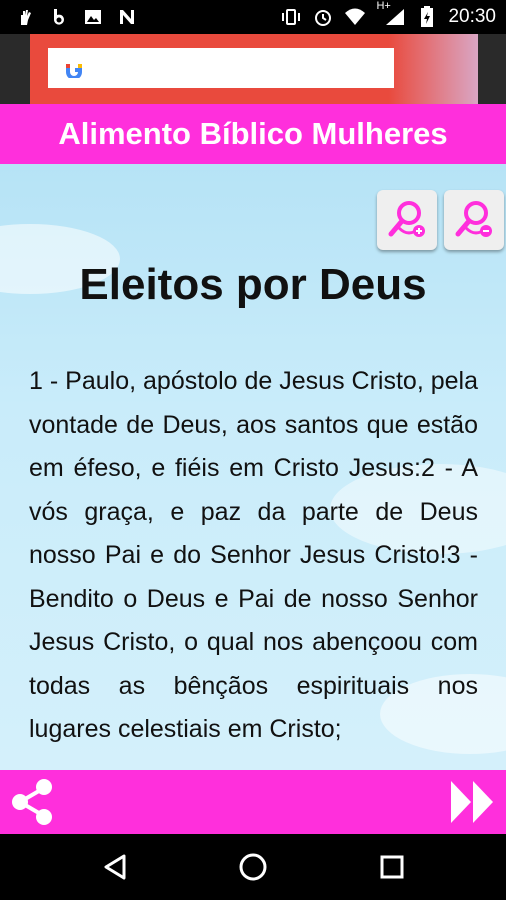  I want to click on home-button, so click(253, 867).